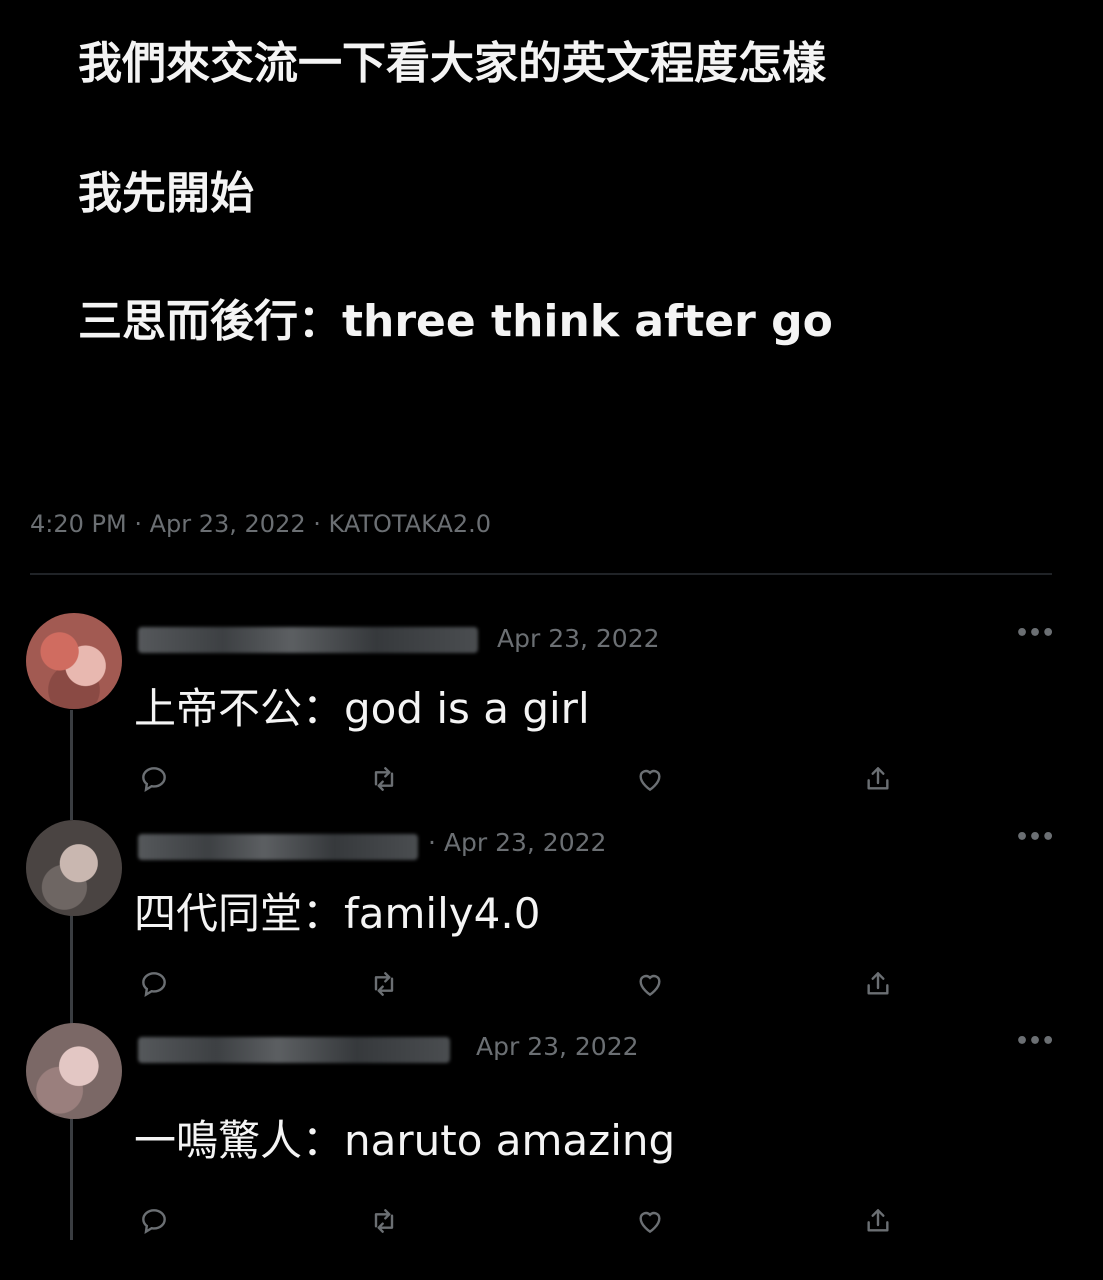 This screenshot has width=1103, height=1280. What do you see at coordinates (166, 193) in the screenshot?
I see `tweet-text-line-2: 我先開始` at bounding box center [166, 193].